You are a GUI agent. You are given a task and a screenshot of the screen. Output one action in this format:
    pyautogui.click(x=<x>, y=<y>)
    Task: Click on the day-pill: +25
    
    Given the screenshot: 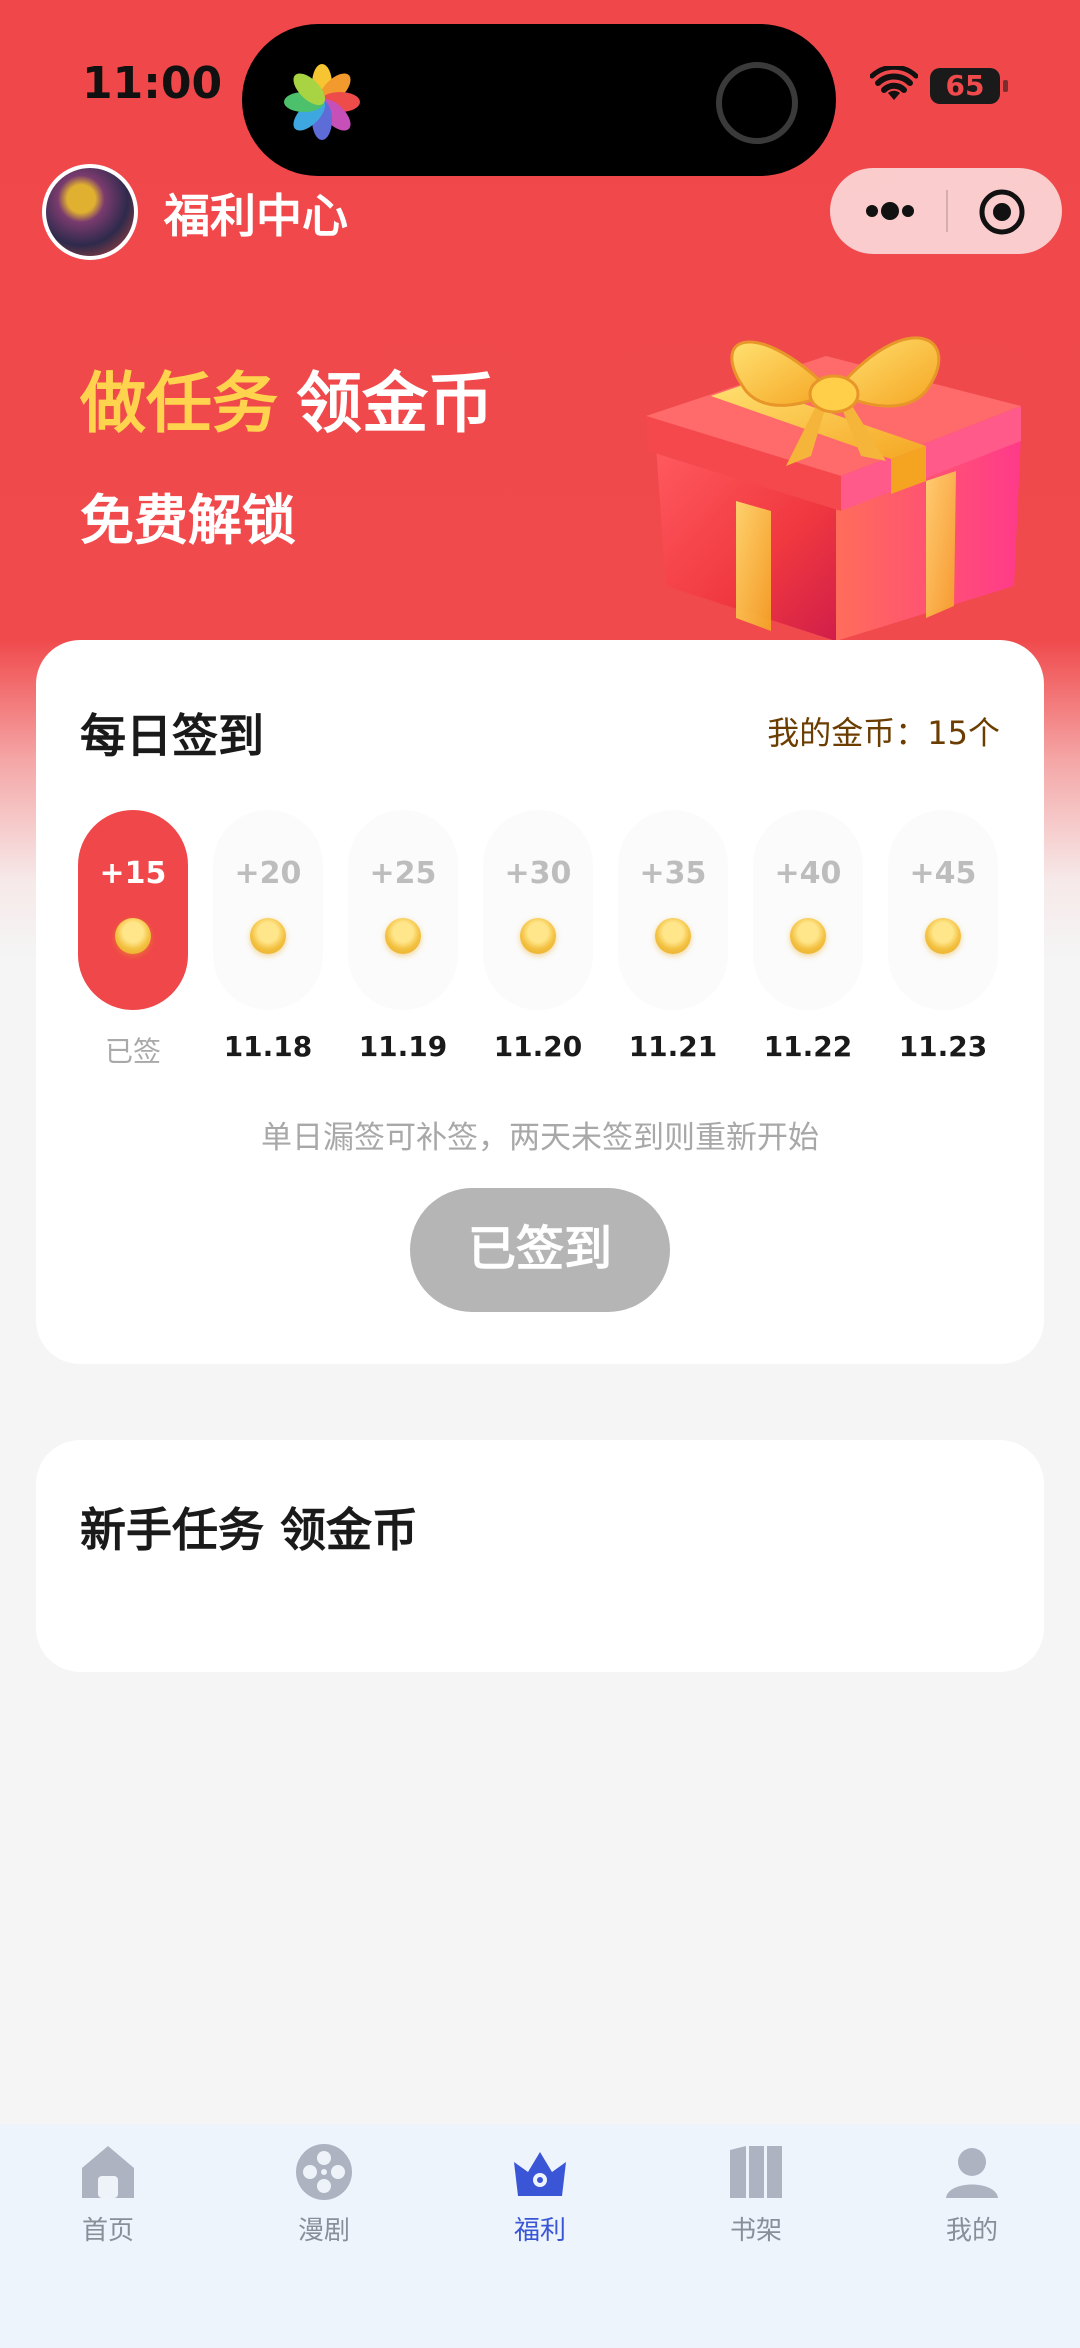 What is the action you would take?
    pyautogui.click(x=403, y=910)
    